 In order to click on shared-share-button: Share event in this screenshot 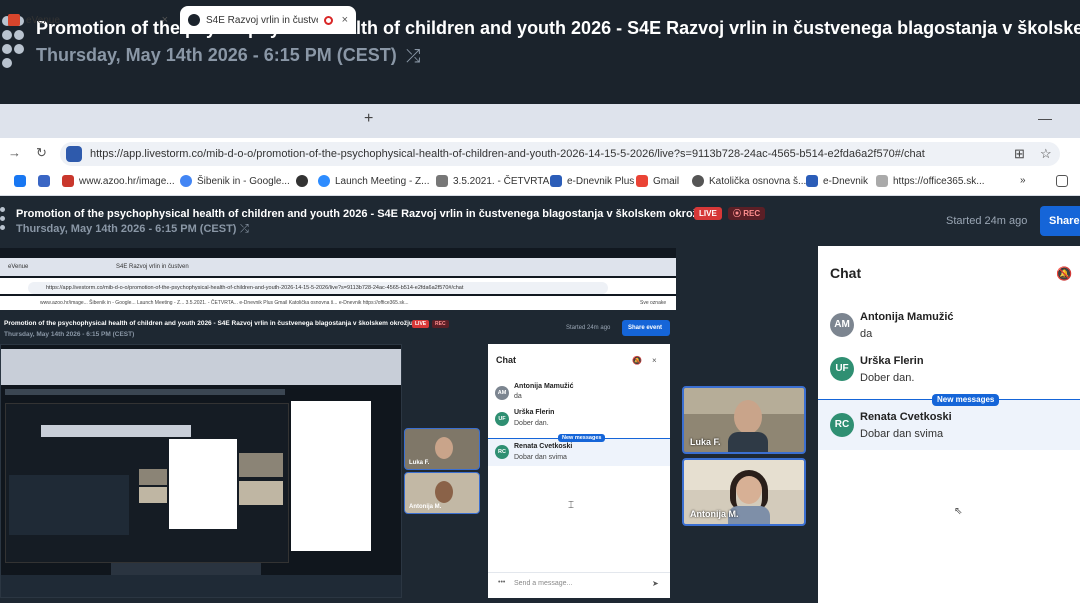, I will do `click(646, 328)`.